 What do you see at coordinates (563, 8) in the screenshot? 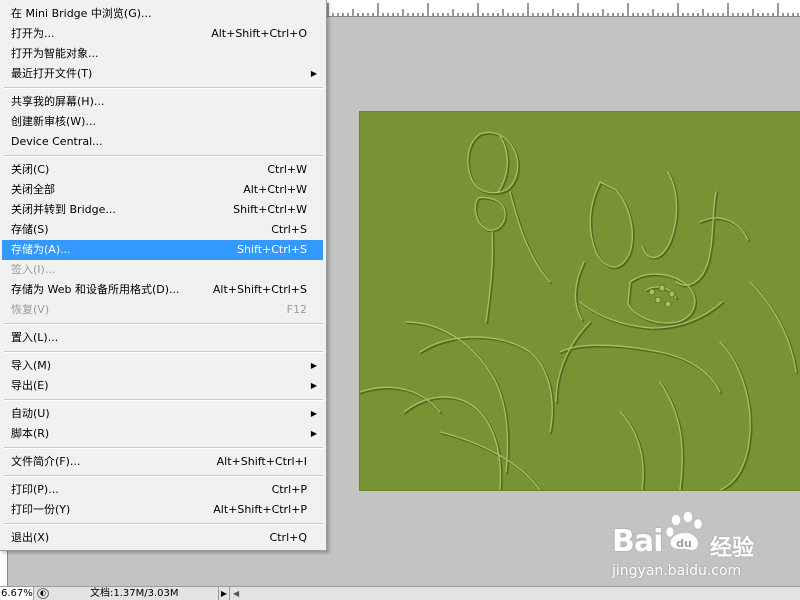
I see `horizontal-ruler` at bounding box center [563, 8].